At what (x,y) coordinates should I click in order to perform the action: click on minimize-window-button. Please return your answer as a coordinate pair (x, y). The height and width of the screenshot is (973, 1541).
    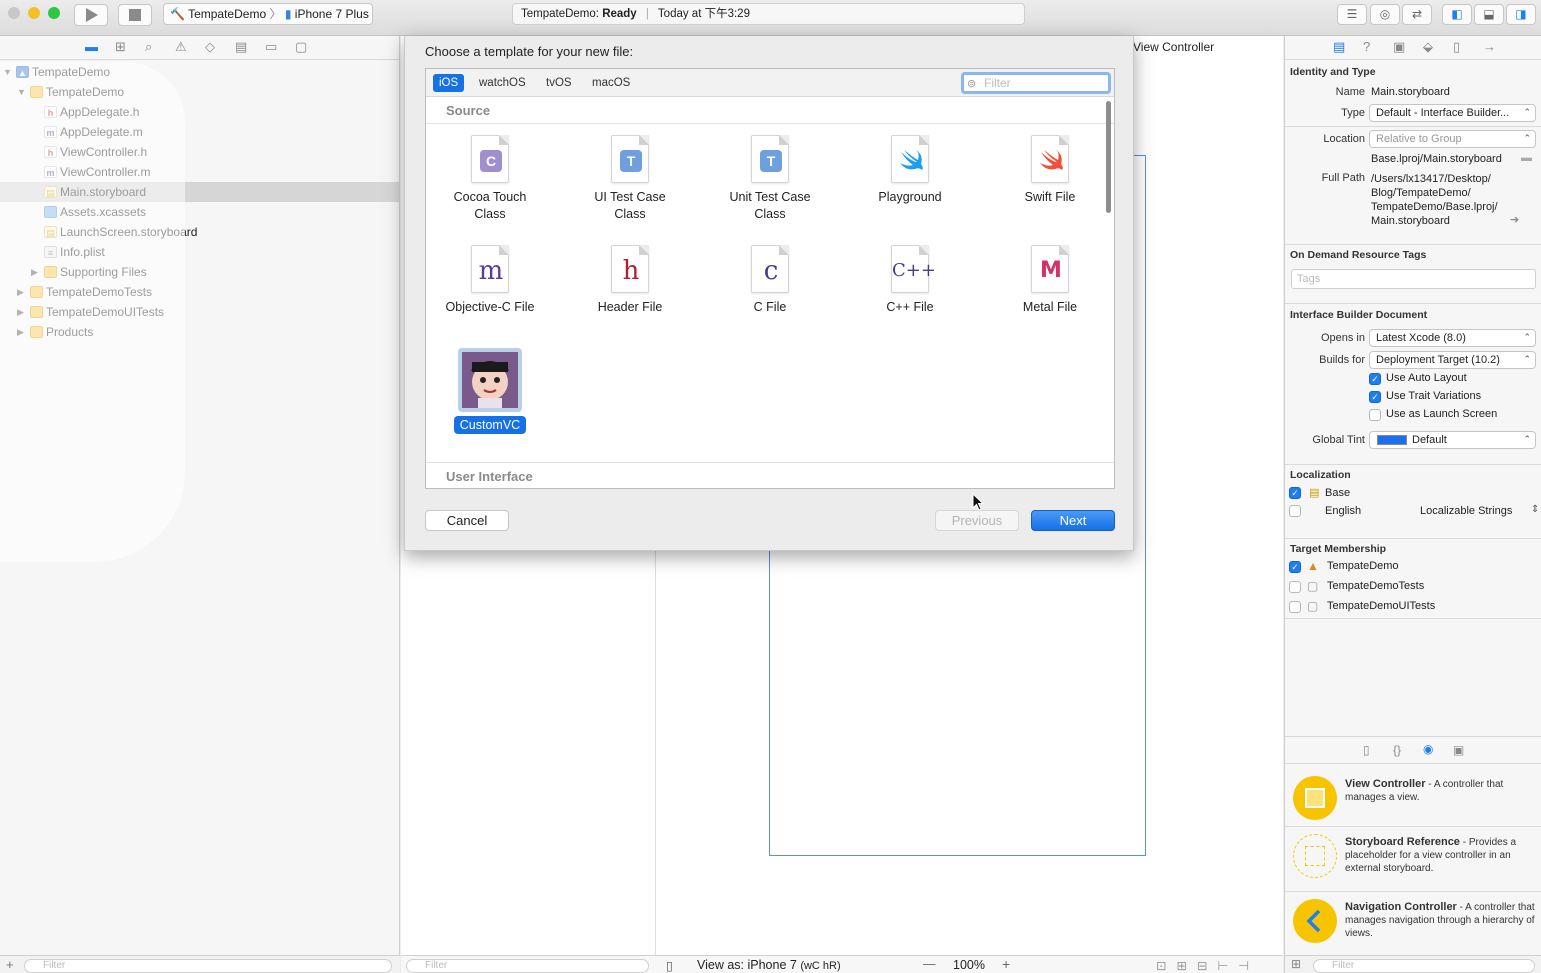
    Looking at the image, I should click on (34, 13).